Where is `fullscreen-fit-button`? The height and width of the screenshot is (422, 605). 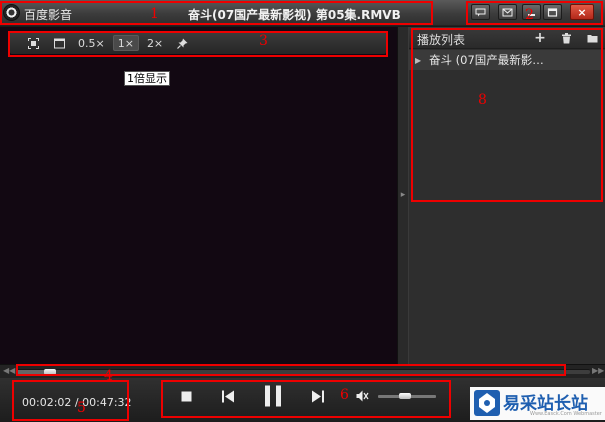
fullscreen-fit-button is located at coordinates (33, 43).